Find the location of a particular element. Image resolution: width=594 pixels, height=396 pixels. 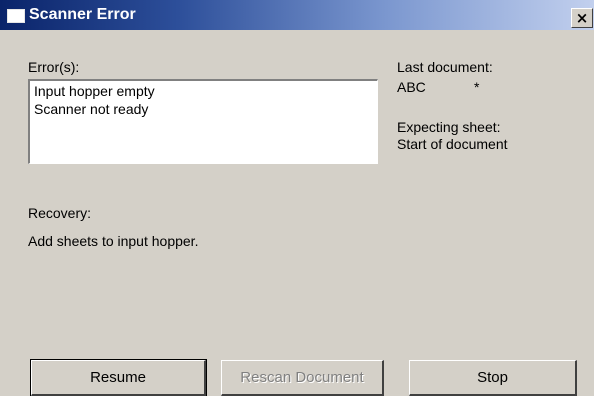

title-bar: Scanner Error × is located at coordinates (297, 15).